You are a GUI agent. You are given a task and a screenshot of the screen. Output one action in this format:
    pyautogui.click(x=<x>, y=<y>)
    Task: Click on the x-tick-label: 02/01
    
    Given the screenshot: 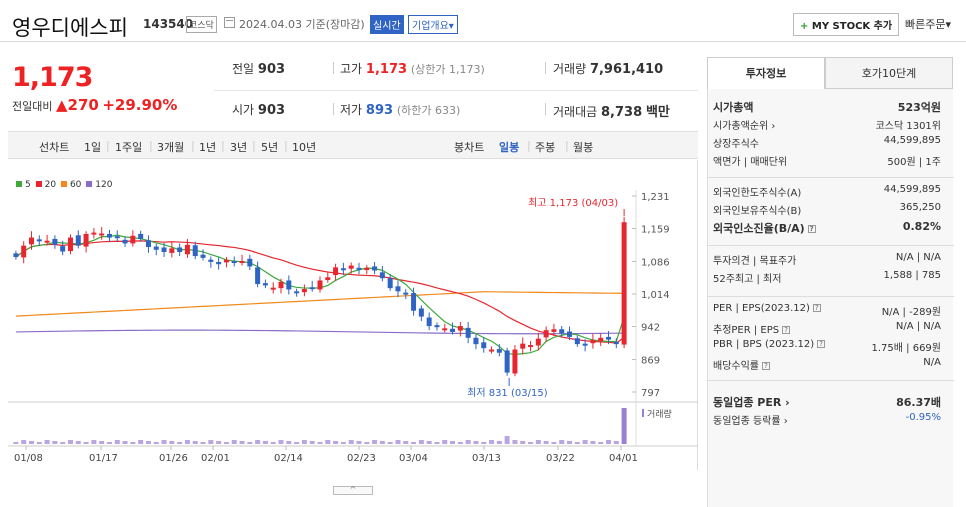 What is the action you would take?
    pyautogui.click(x=215, y=458)
    